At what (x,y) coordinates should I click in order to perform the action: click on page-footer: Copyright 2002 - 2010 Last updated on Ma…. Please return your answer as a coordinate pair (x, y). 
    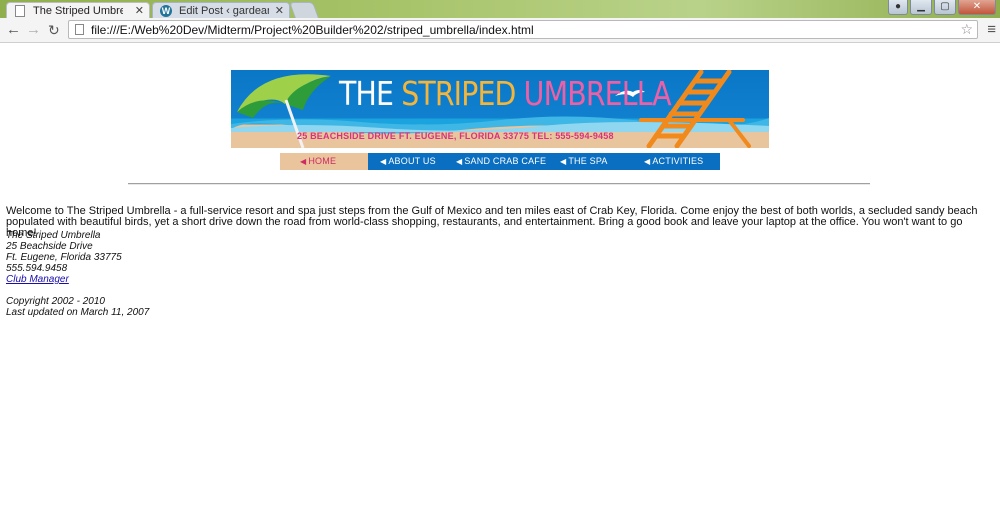
    Looking at the image, I should click on (77, 307).